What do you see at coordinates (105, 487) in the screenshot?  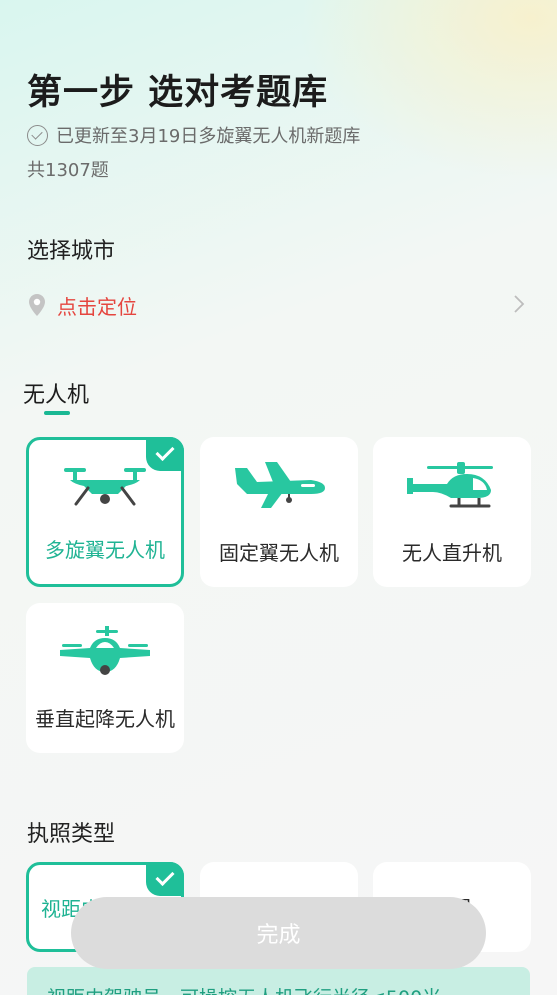 I see `multirotor-drone-icon` at bounding box center [105, 487].